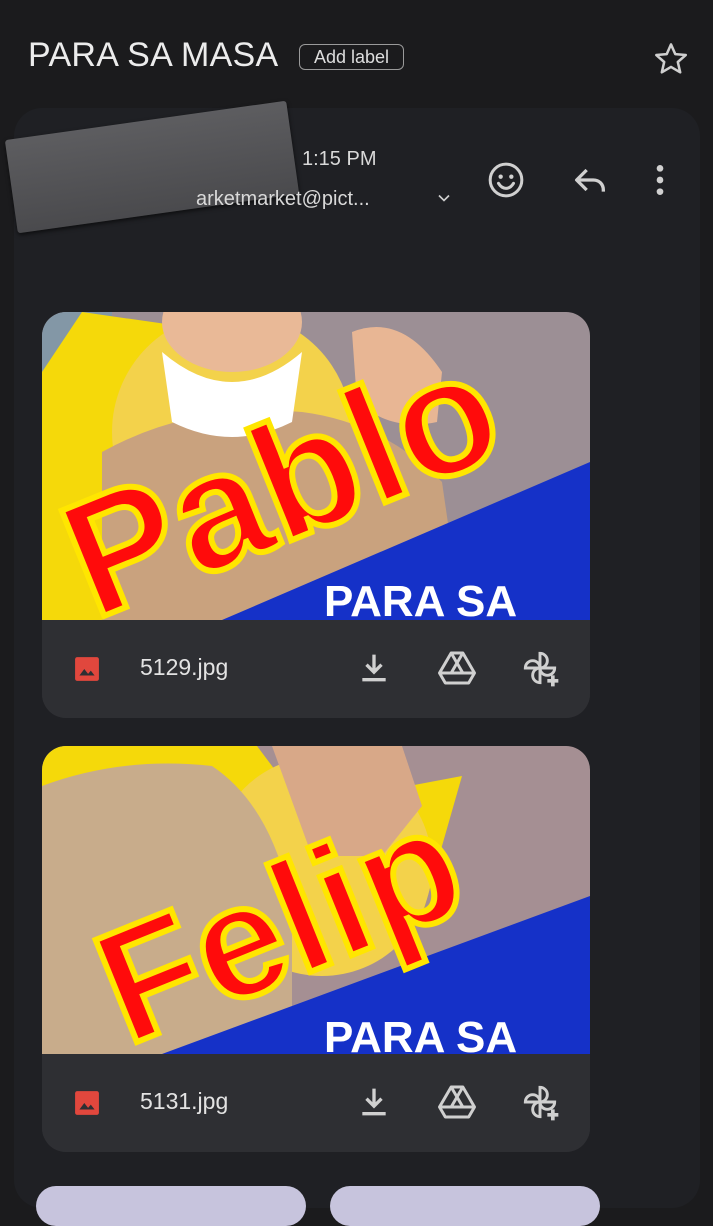 The image size is (713, 1226). What do you see at coordinates (184, 1101) in the screenshot?
I see `attachment-filename: 5131.jpg` at bounding box center [184, 1101].